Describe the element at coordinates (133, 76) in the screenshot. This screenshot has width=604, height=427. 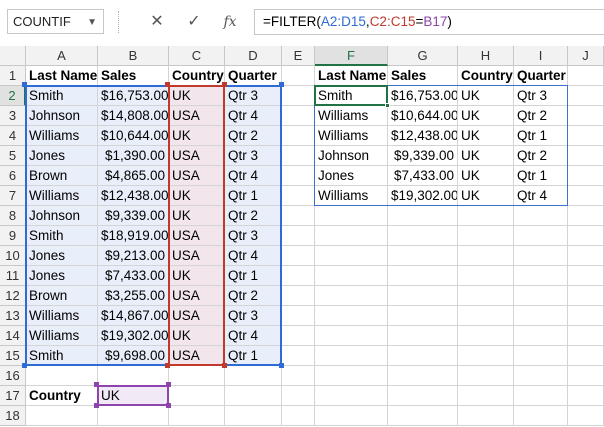
I see `header-cell: Sales` at that location.